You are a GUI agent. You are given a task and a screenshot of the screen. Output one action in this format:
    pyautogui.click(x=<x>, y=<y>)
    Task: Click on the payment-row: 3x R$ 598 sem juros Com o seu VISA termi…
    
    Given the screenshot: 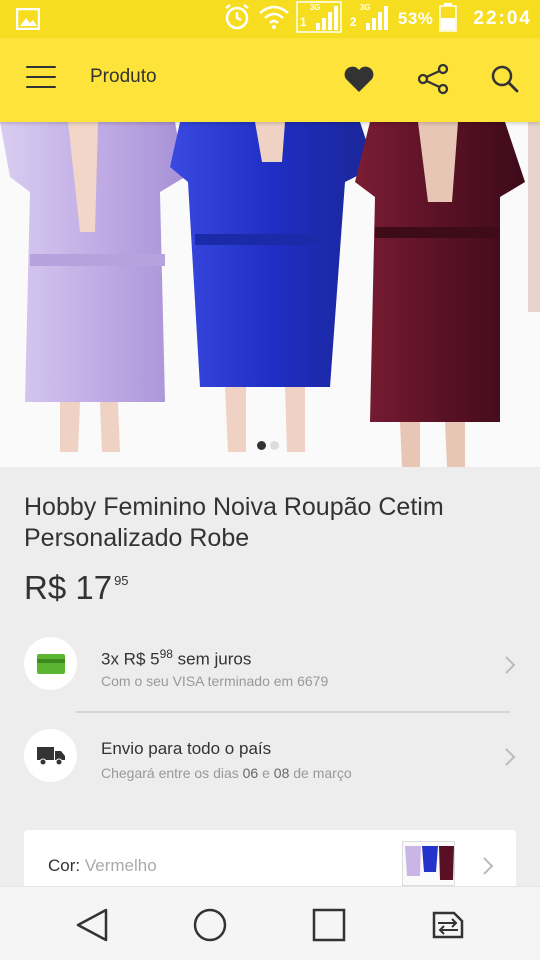 What is the action you would take?
    pyautogui.click(x=270, y=665)
    